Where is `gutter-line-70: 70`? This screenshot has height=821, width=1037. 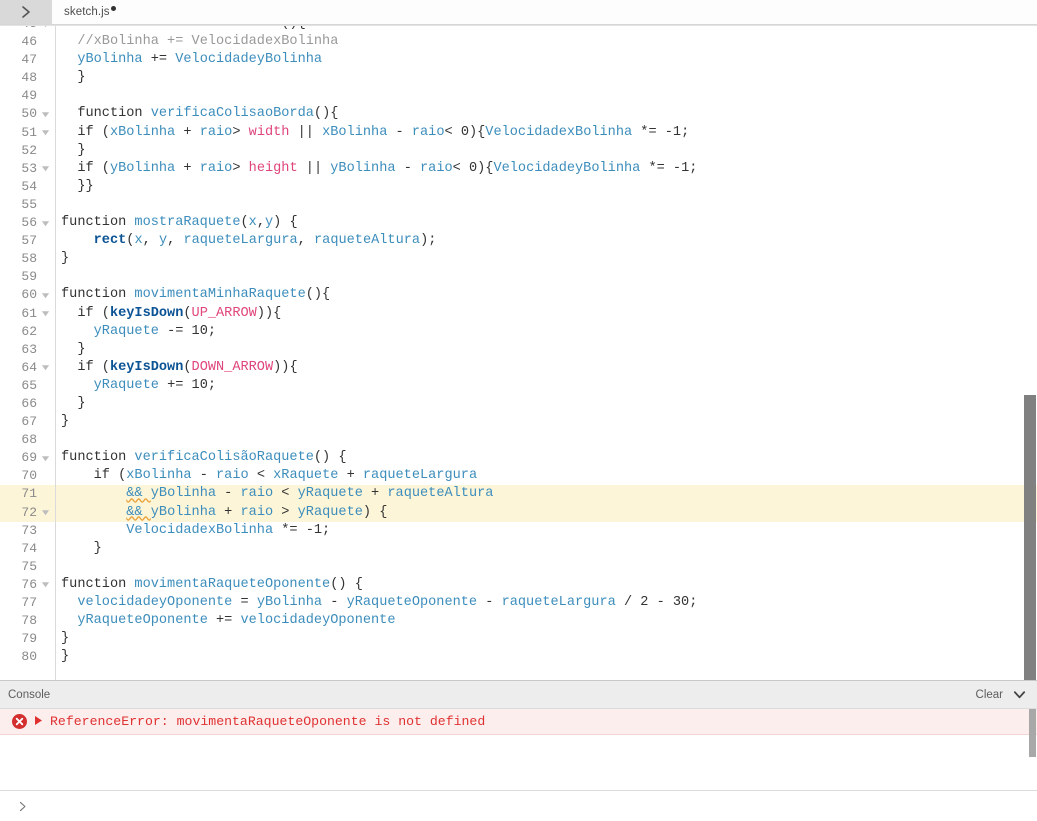 gutter-line-70: 70 is located at coordinates (27, 476).